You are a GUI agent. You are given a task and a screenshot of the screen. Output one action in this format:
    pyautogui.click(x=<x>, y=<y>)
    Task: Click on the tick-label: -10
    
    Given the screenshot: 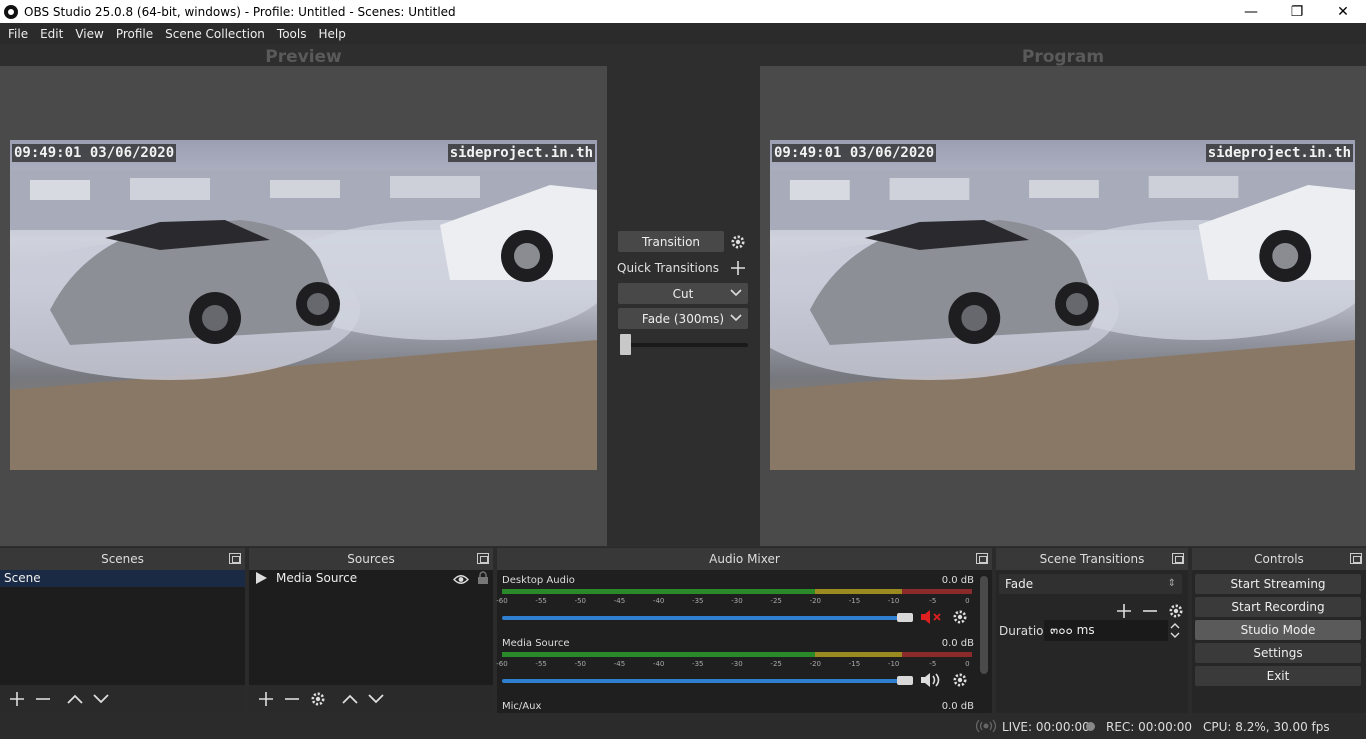 What is the action you would take?
    pyautogui.click(x=893, y=601)
    